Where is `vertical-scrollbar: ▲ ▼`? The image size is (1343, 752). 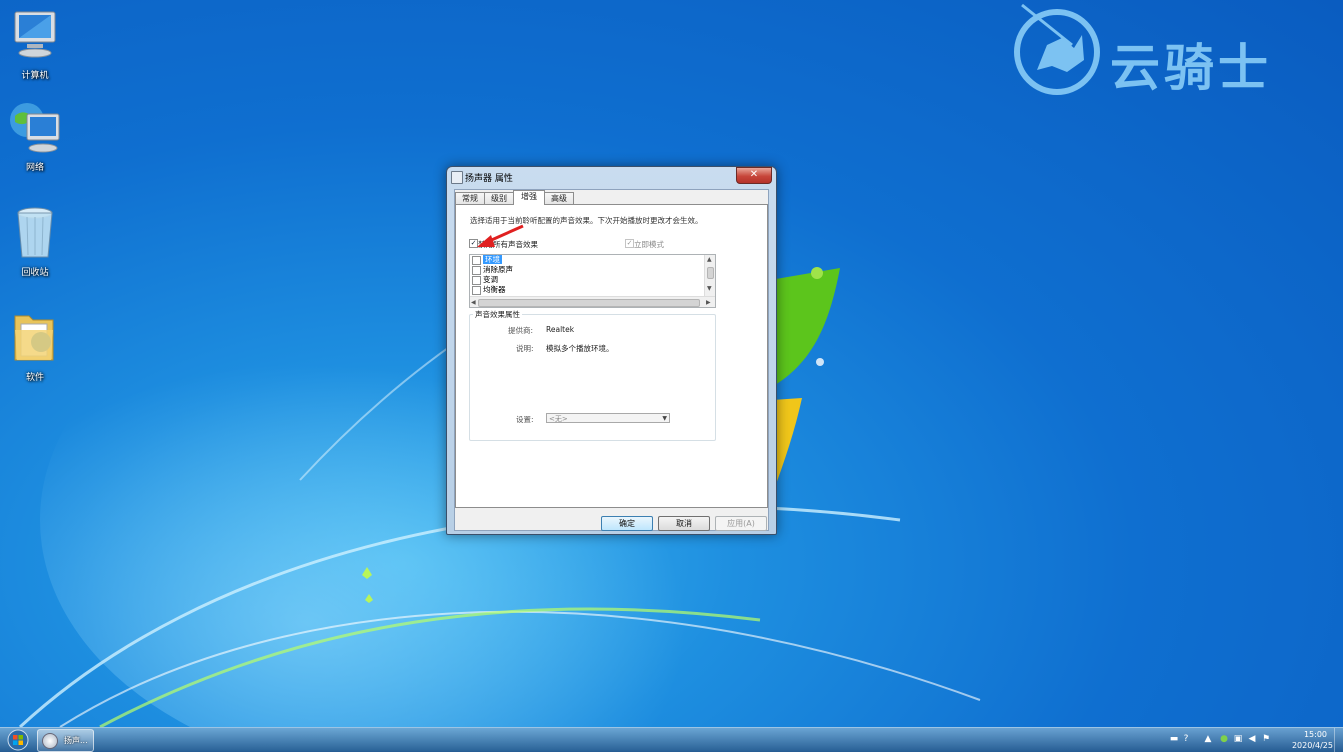
vertical-scrollbar: ▲ ▼ is located at coordinates (709, 276).